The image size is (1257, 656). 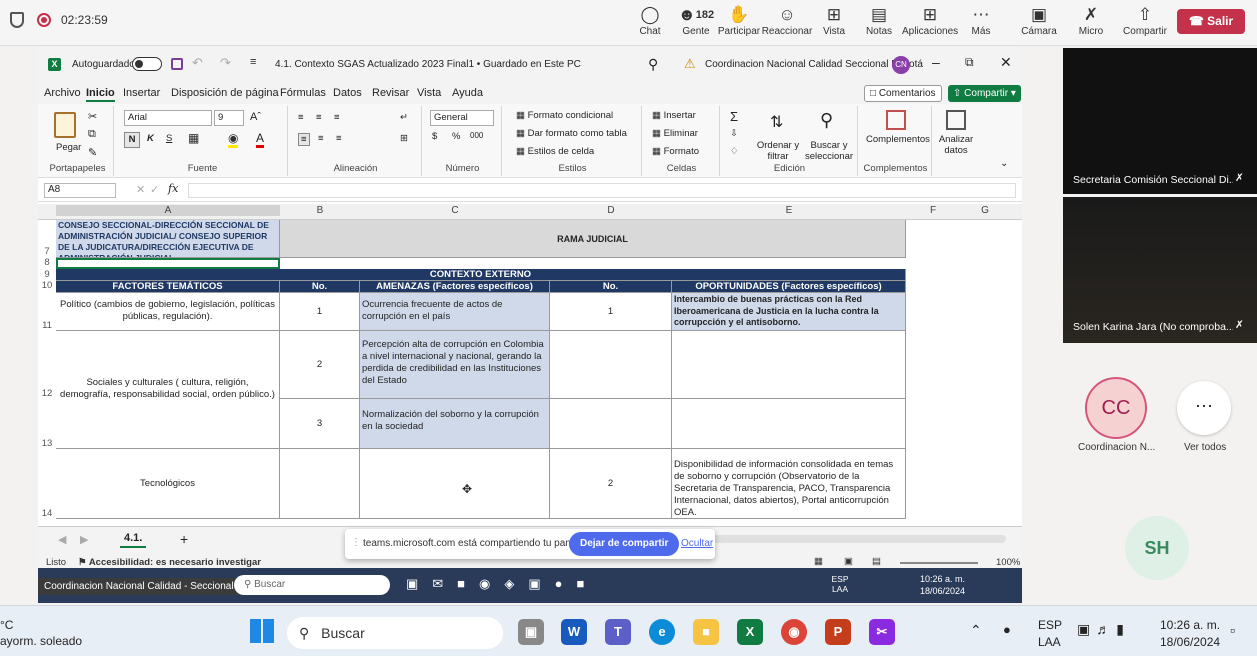 What do you see at coordinates (981, 20) in the screenshot?
I see `more-button: ⋯ Más` at bounding box center [981, 20].